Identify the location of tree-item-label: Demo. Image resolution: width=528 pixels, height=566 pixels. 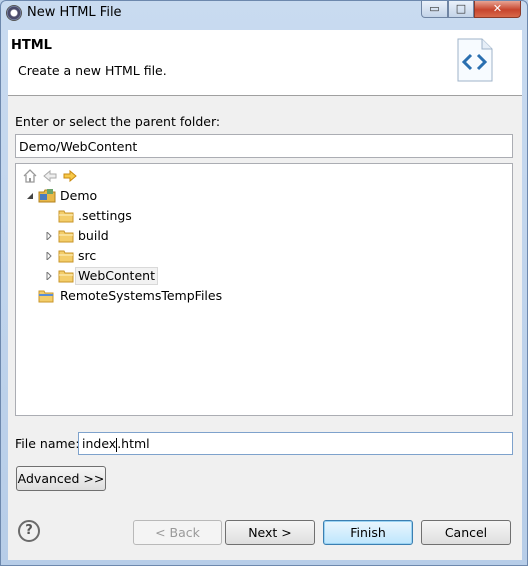
(79, 195).